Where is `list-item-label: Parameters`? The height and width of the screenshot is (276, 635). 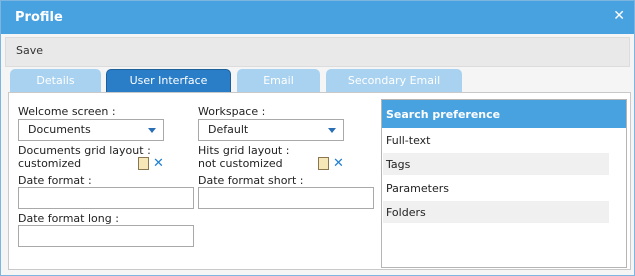
list-item-label: Parameters is located at coordinates (417, 188).